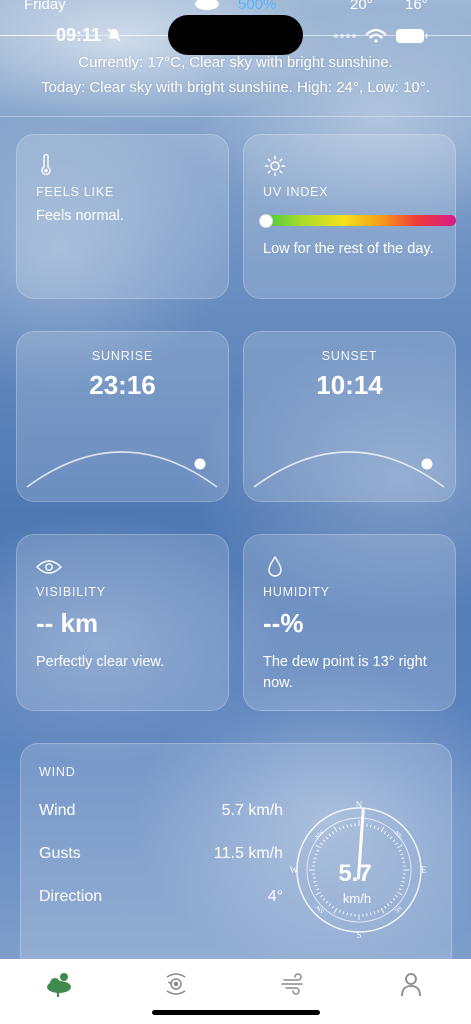 The width and height of the screenshot is (471, 1024). I want to click on temp-b: 16°, so click(416, 6).